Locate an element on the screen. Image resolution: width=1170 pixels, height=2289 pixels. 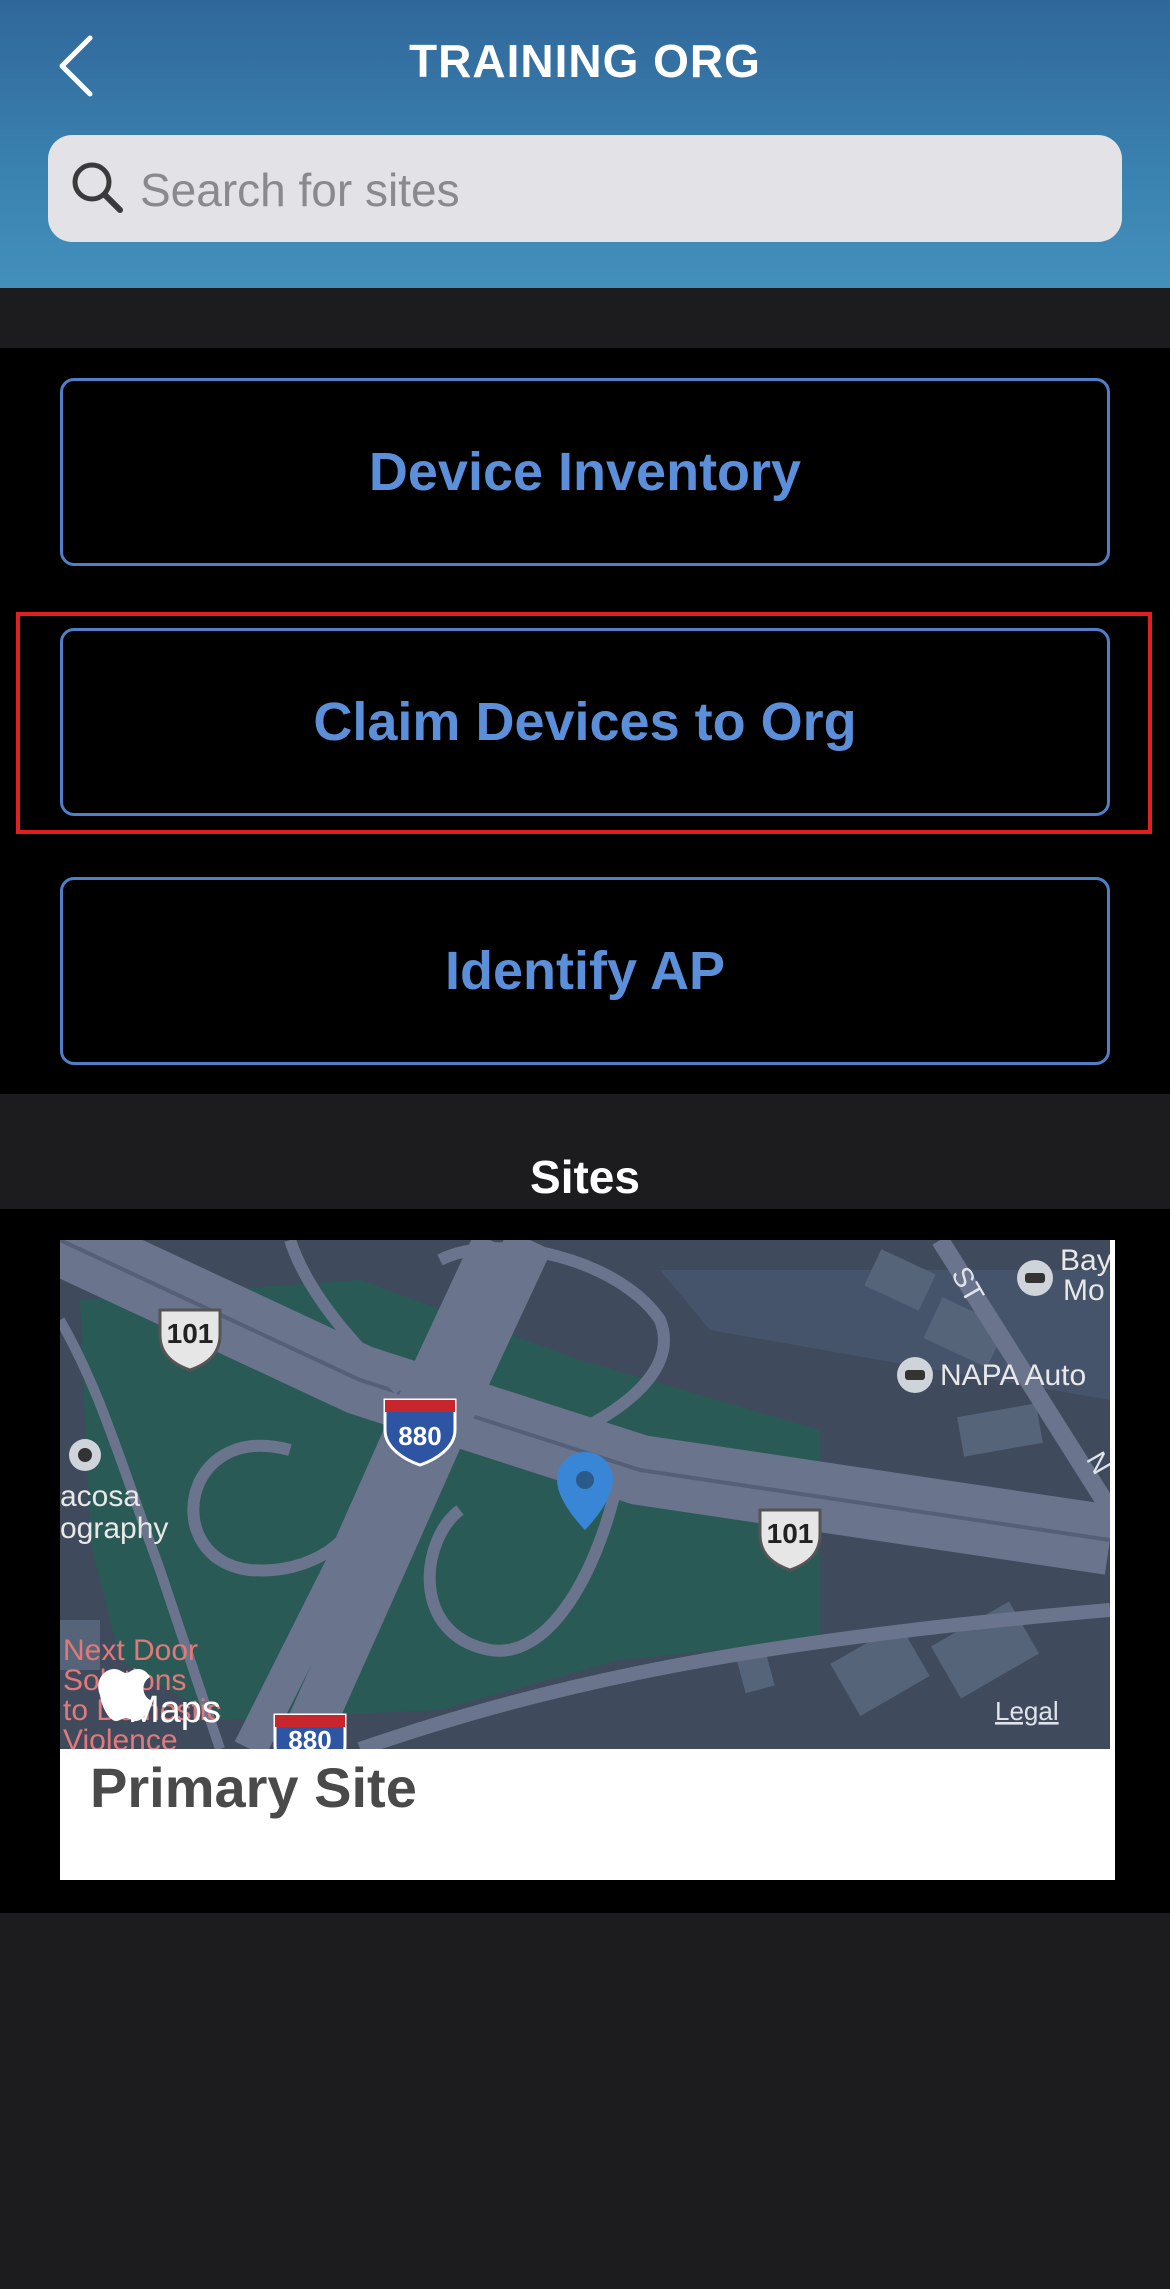
device-inventory-button: Device Inventory is located at coordinates (585, 472).